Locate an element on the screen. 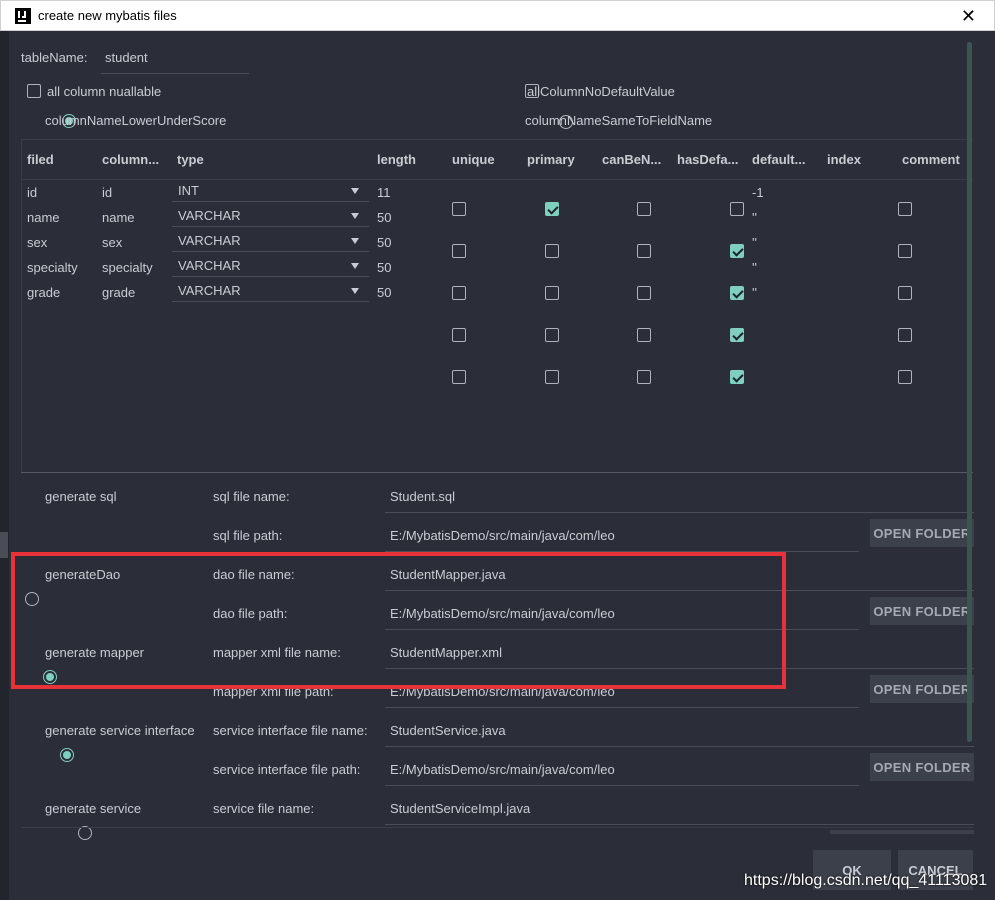 The height and width of the screenshot is (900, 995). sql-file-name-input: Student.sql is located at coordinates (422, 496).